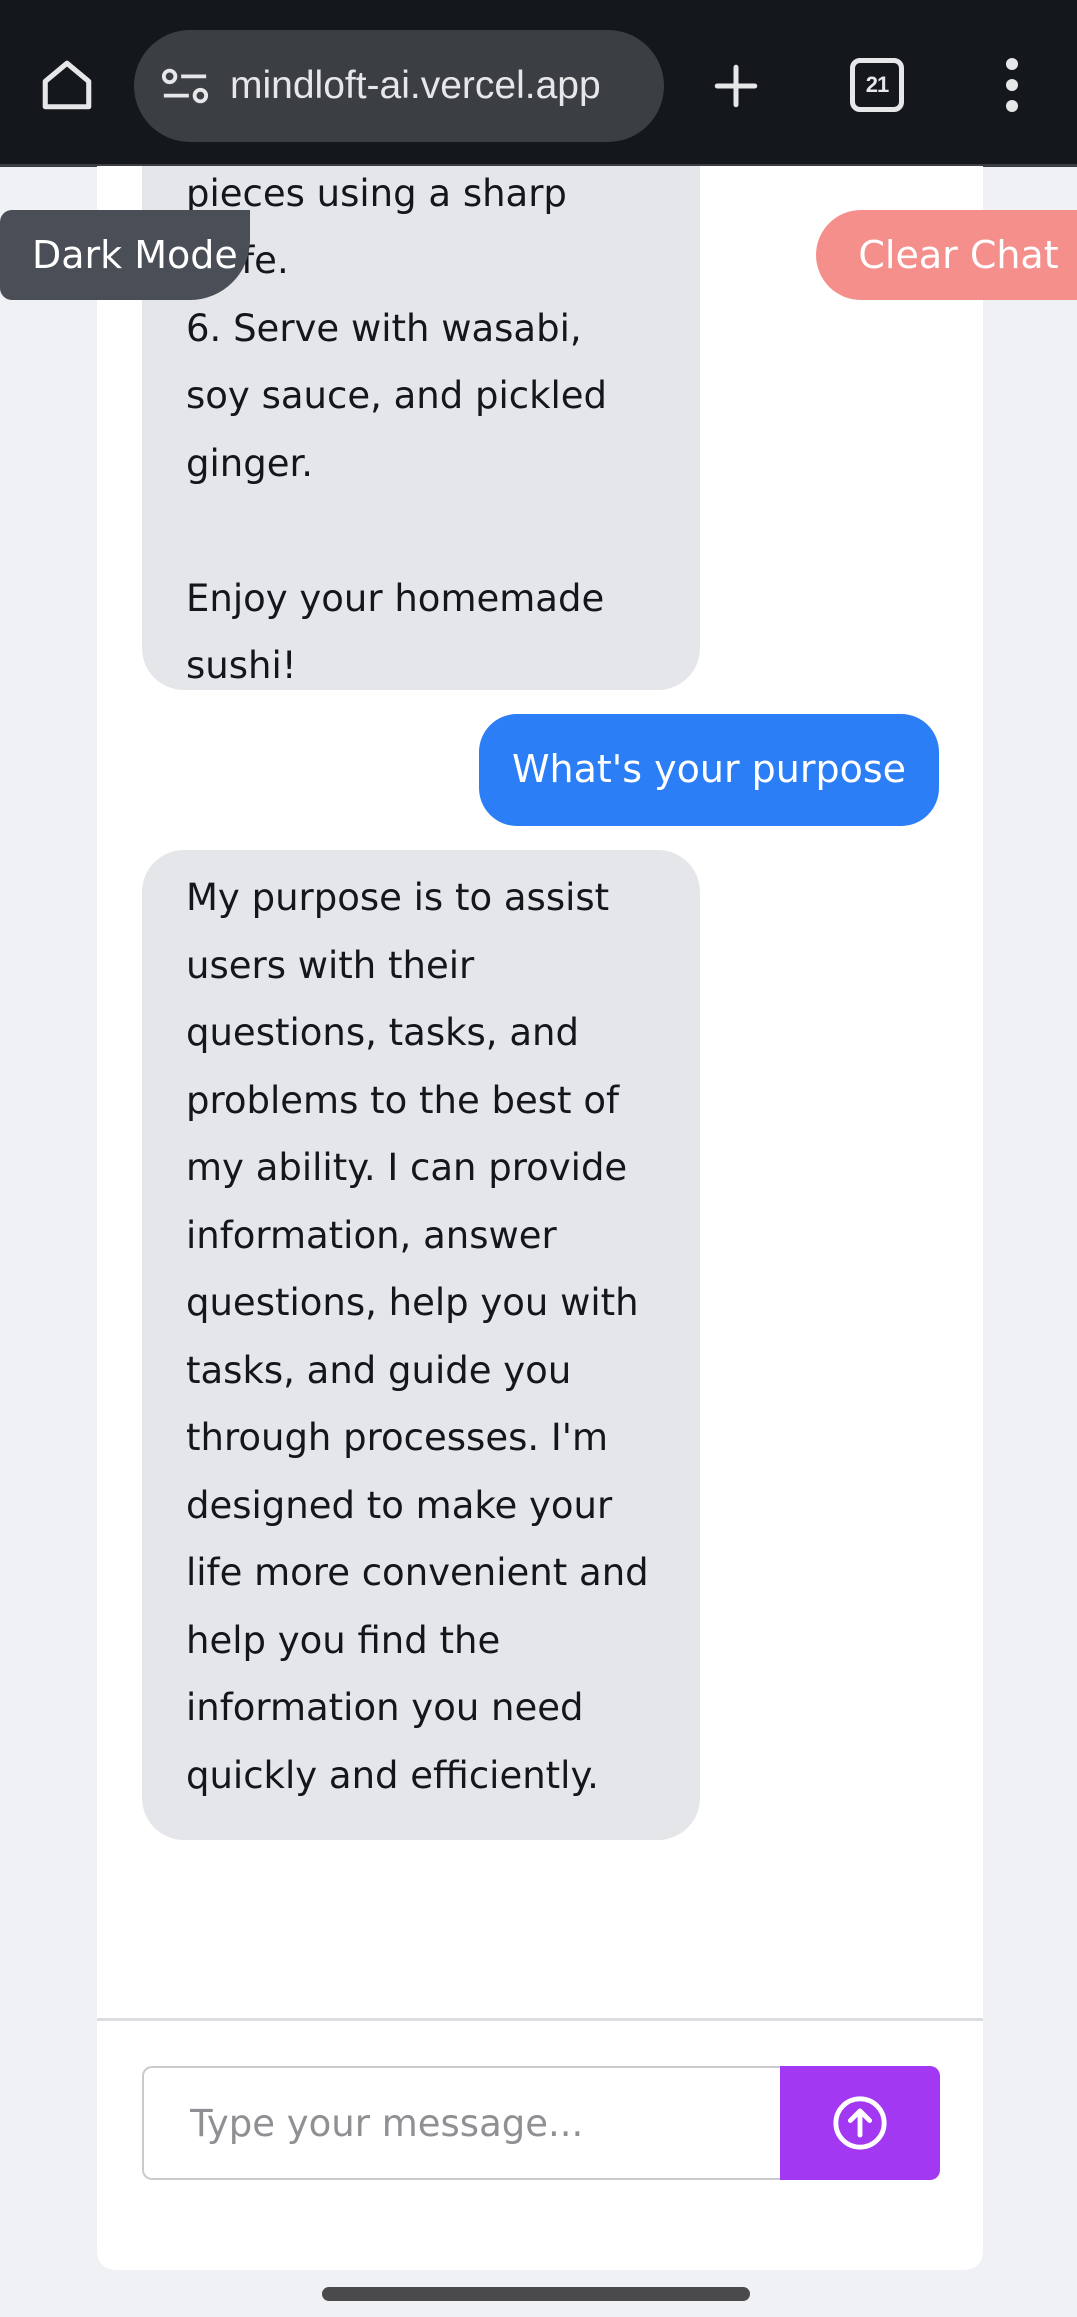 Image resolution: width=1077 pixels, height=2317 pixels. I want to click on message-input, so click(462, 2123).